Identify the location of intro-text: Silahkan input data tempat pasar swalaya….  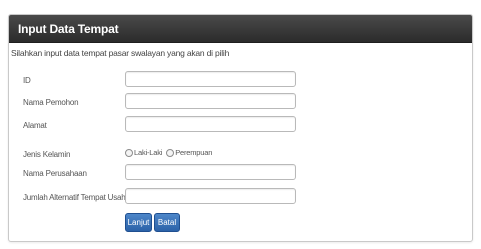
(120, 53).